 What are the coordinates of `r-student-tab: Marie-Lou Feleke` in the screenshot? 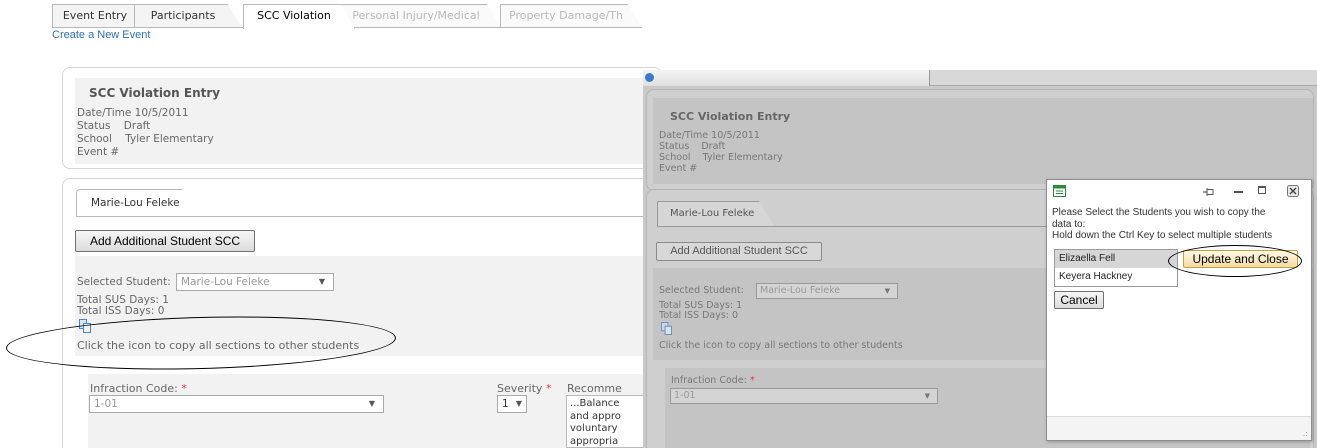 It's located at (716, 214).